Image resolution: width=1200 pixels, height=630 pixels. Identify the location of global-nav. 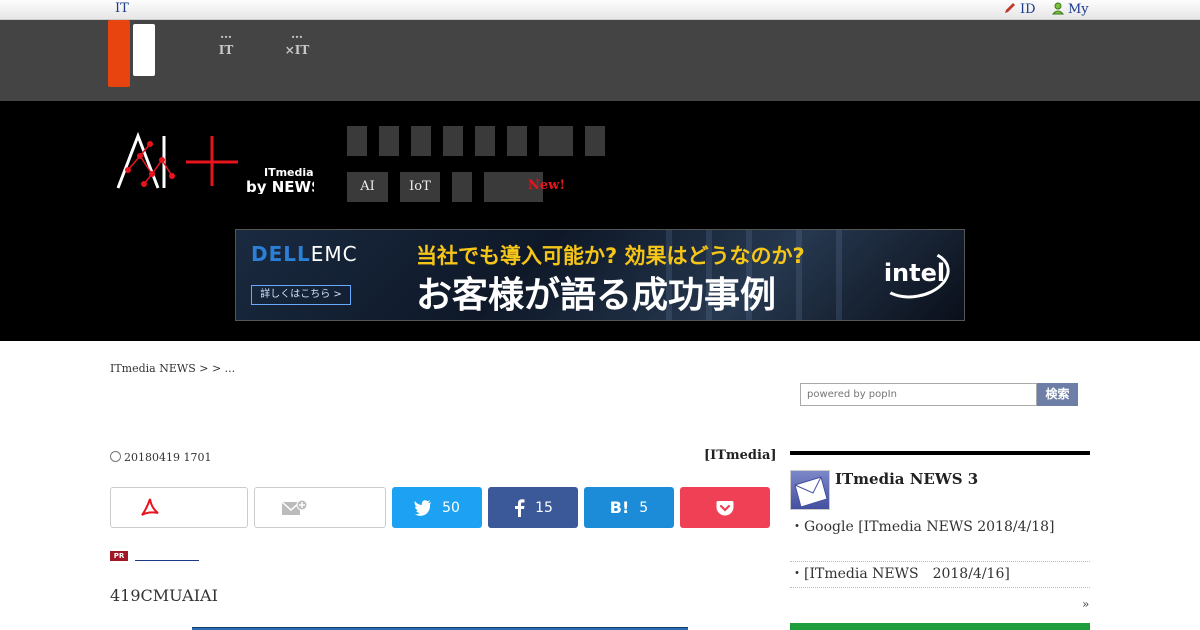
(600, 60).